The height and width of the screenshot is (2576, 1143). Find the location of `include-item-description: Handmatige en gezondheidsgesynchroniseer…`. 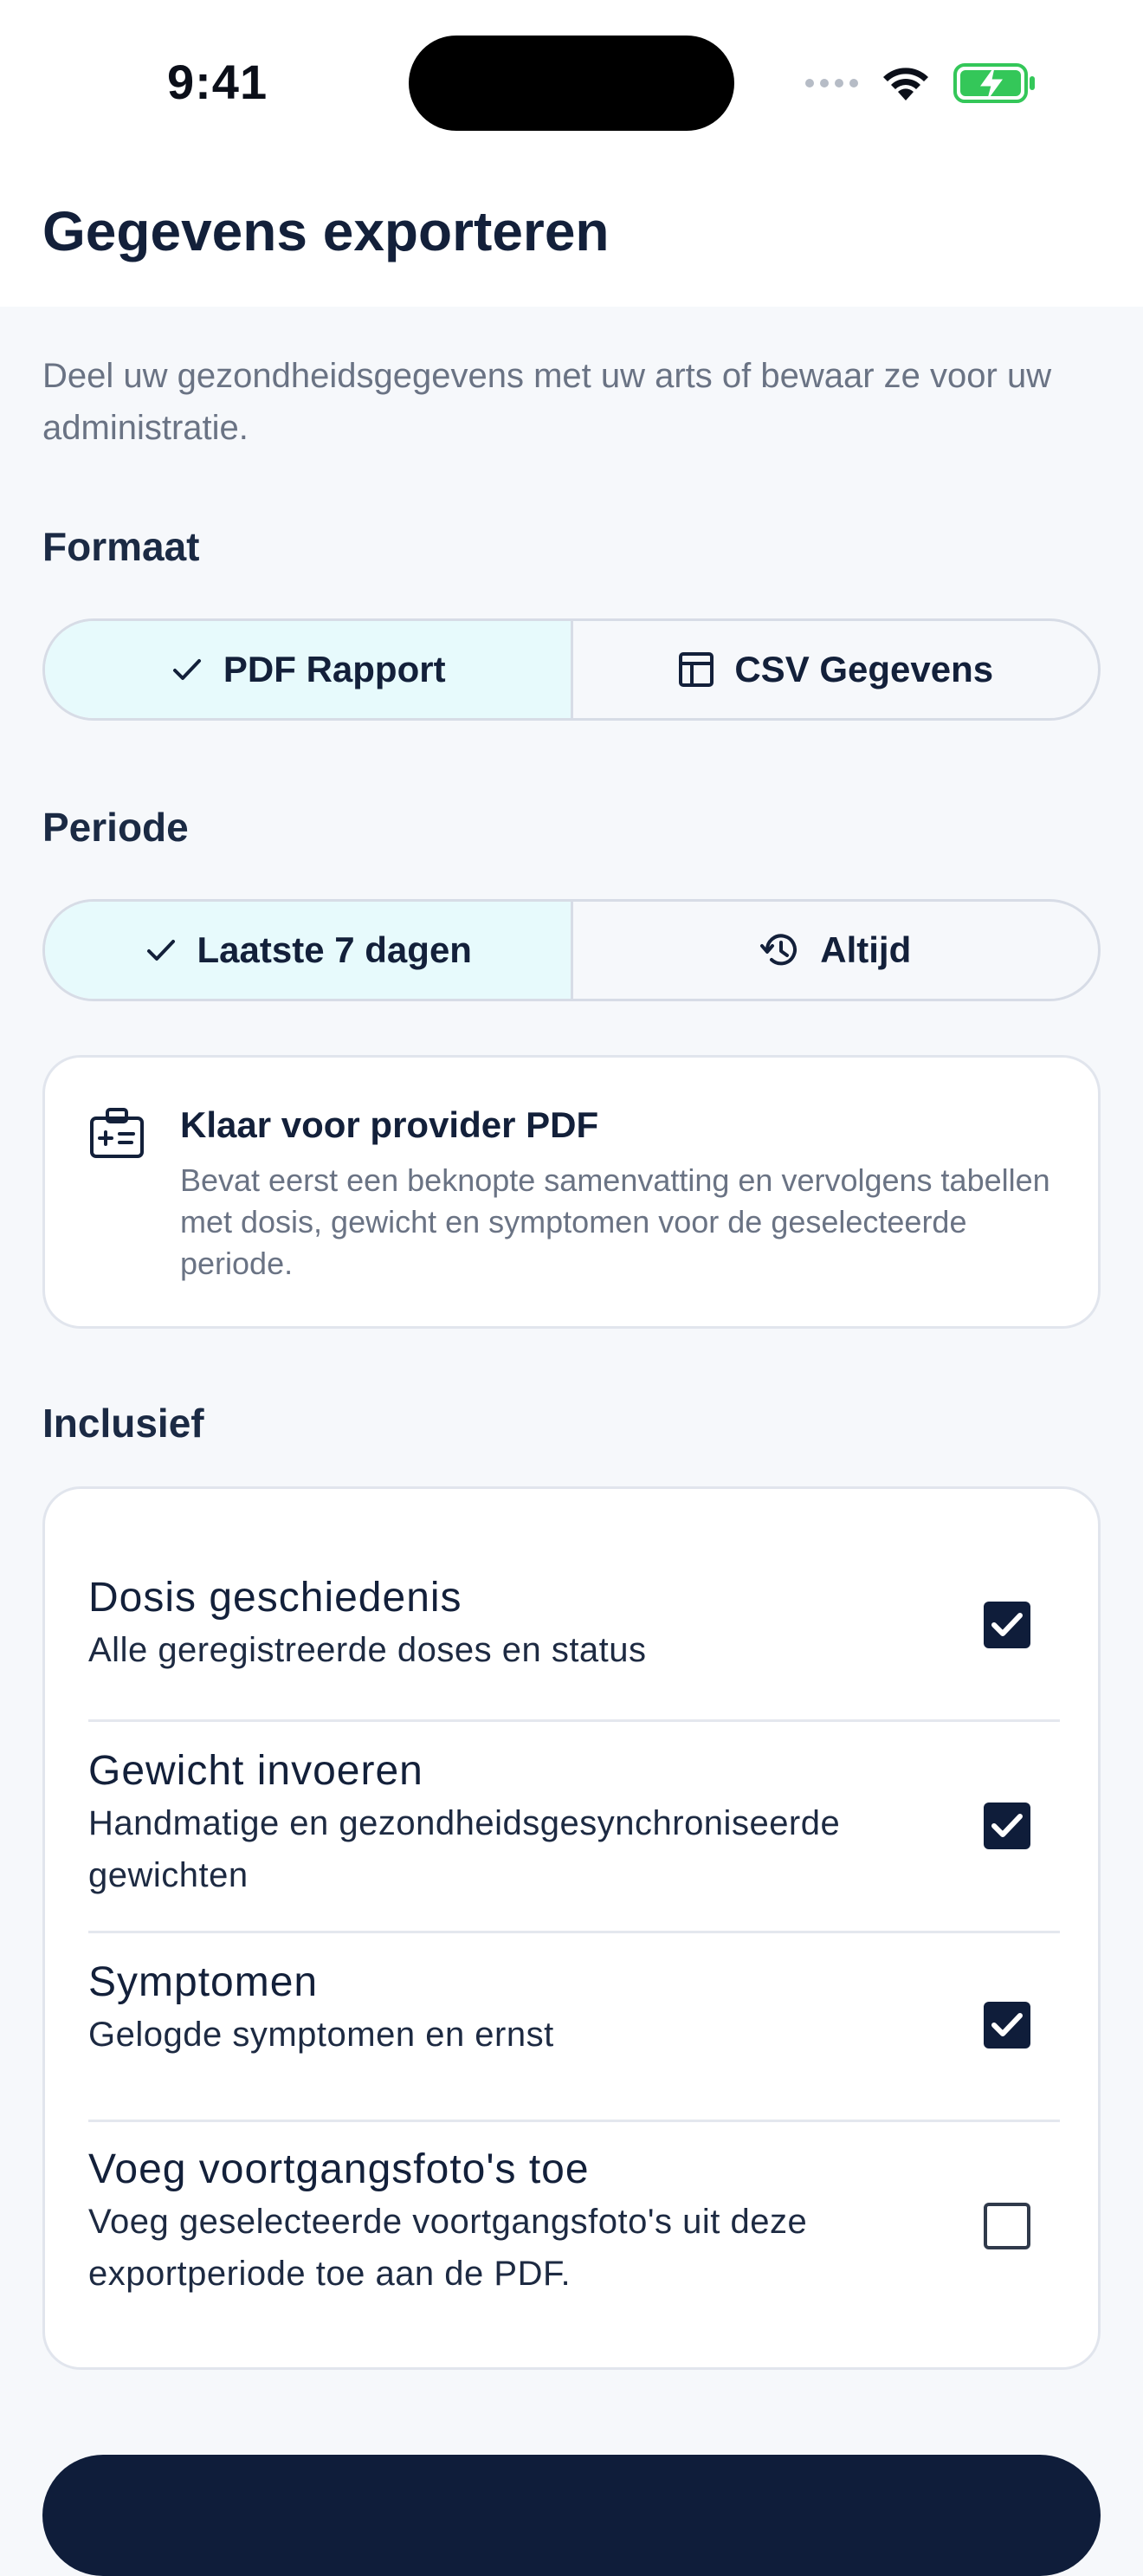

include-item-description: Handmatige en gezondheidsgesynchroniseer… is located at coordinates (465, 1849).